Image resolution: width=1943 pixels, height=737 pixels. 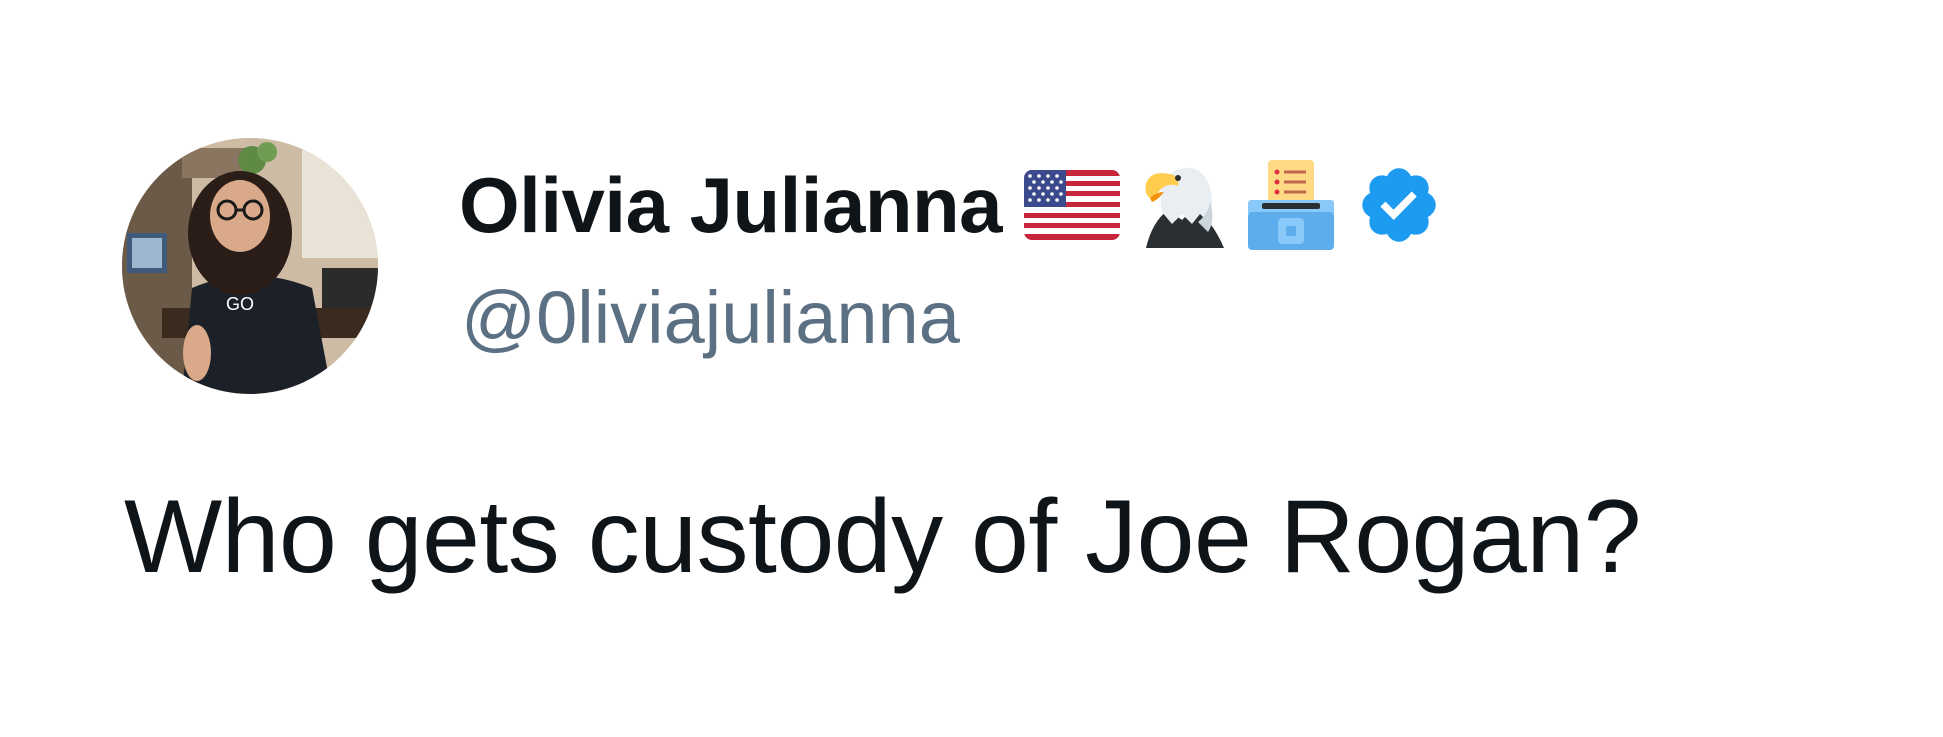 What do you see at coordinates (883, 537) in the screenshot?
I see `tweet-text: Who gets custody of Joe Rogan?` at bounding box center [883, 537].